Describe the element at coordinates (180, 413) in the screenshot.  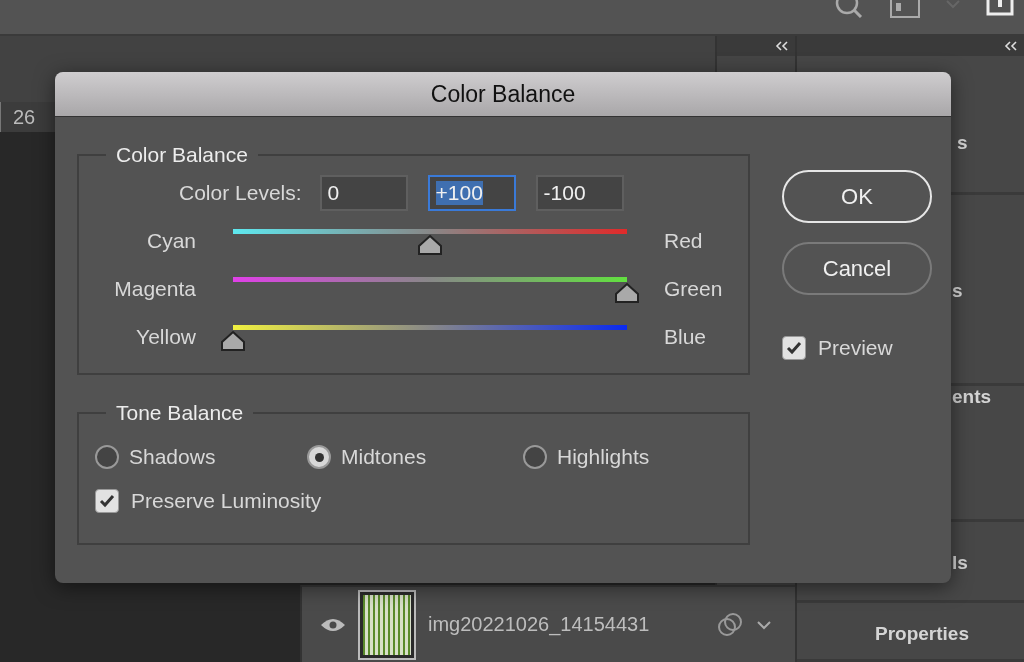
I see `group-title: Tone Balance` at that location.